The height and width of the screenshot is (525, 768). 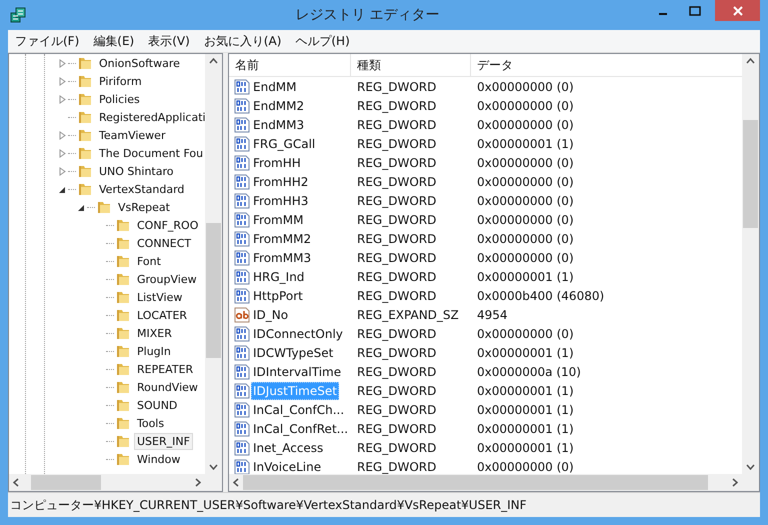 I want to click on menu-item: ファイル(F), so click(x=47, y=41).